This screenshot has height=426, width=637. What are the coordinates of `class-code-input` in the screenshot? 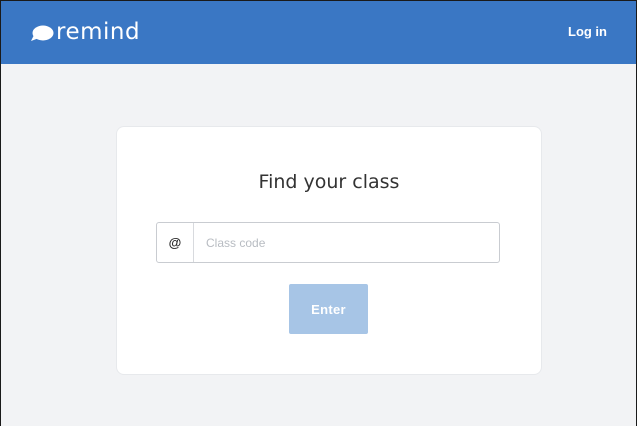 It's located at (346, 242).